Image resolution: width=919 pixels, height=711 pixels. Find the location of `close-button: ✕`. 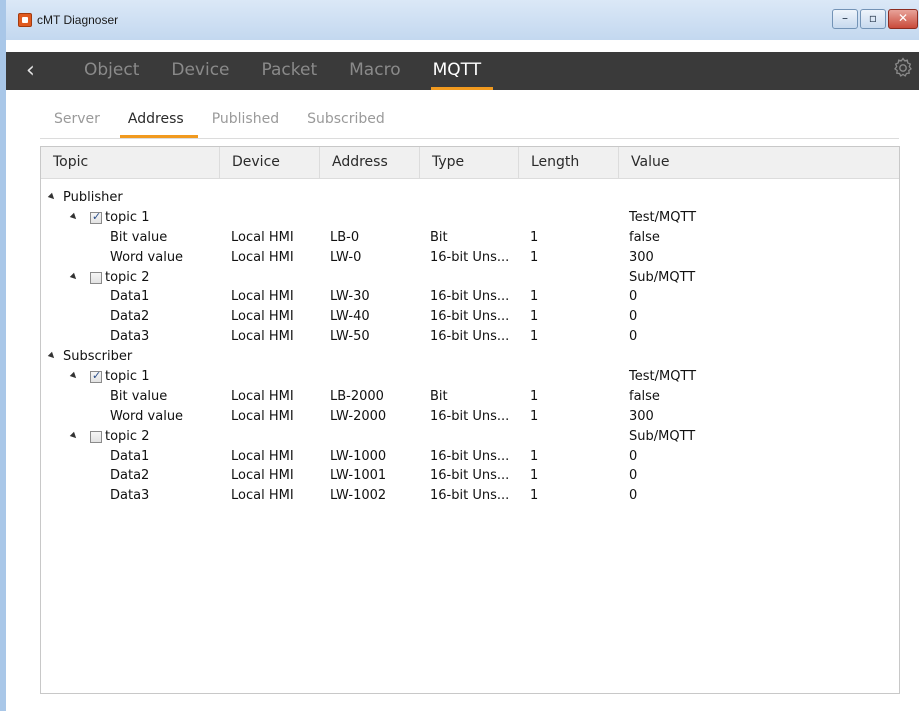

close-button: ✕ is located at coordinates (903, 19).